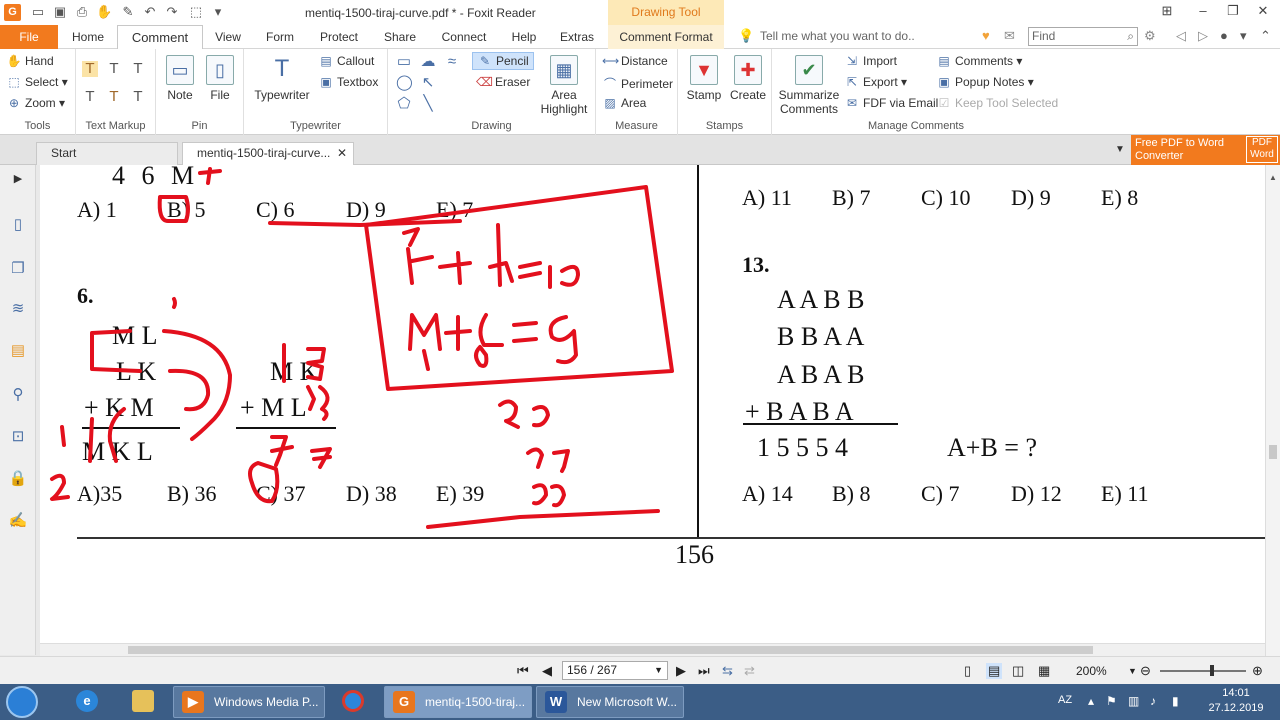  What do you see at coordinates (681, 671) in the screenshot?
I see `next-page-icon: ▶` at bounding box center [681, 671].